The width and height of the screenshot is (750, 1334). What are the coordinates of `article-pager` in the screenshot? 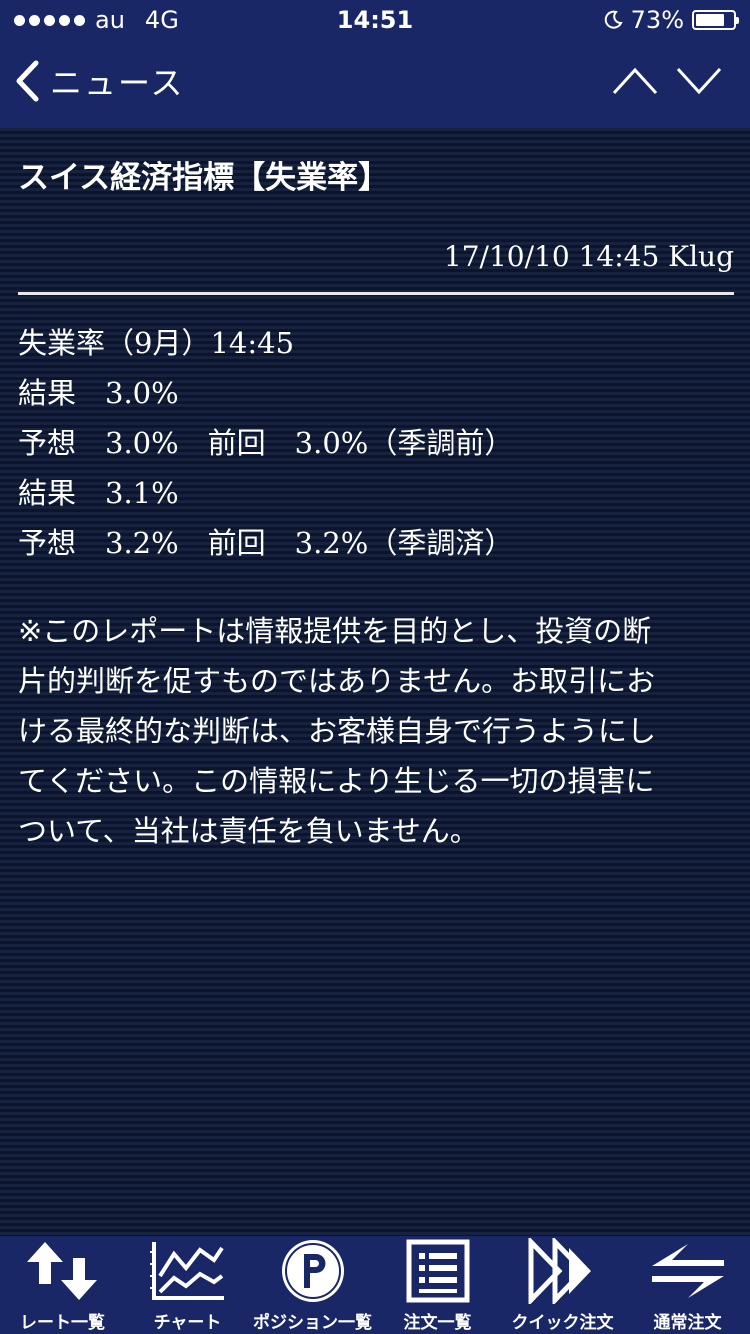 It's located at (667, 83).